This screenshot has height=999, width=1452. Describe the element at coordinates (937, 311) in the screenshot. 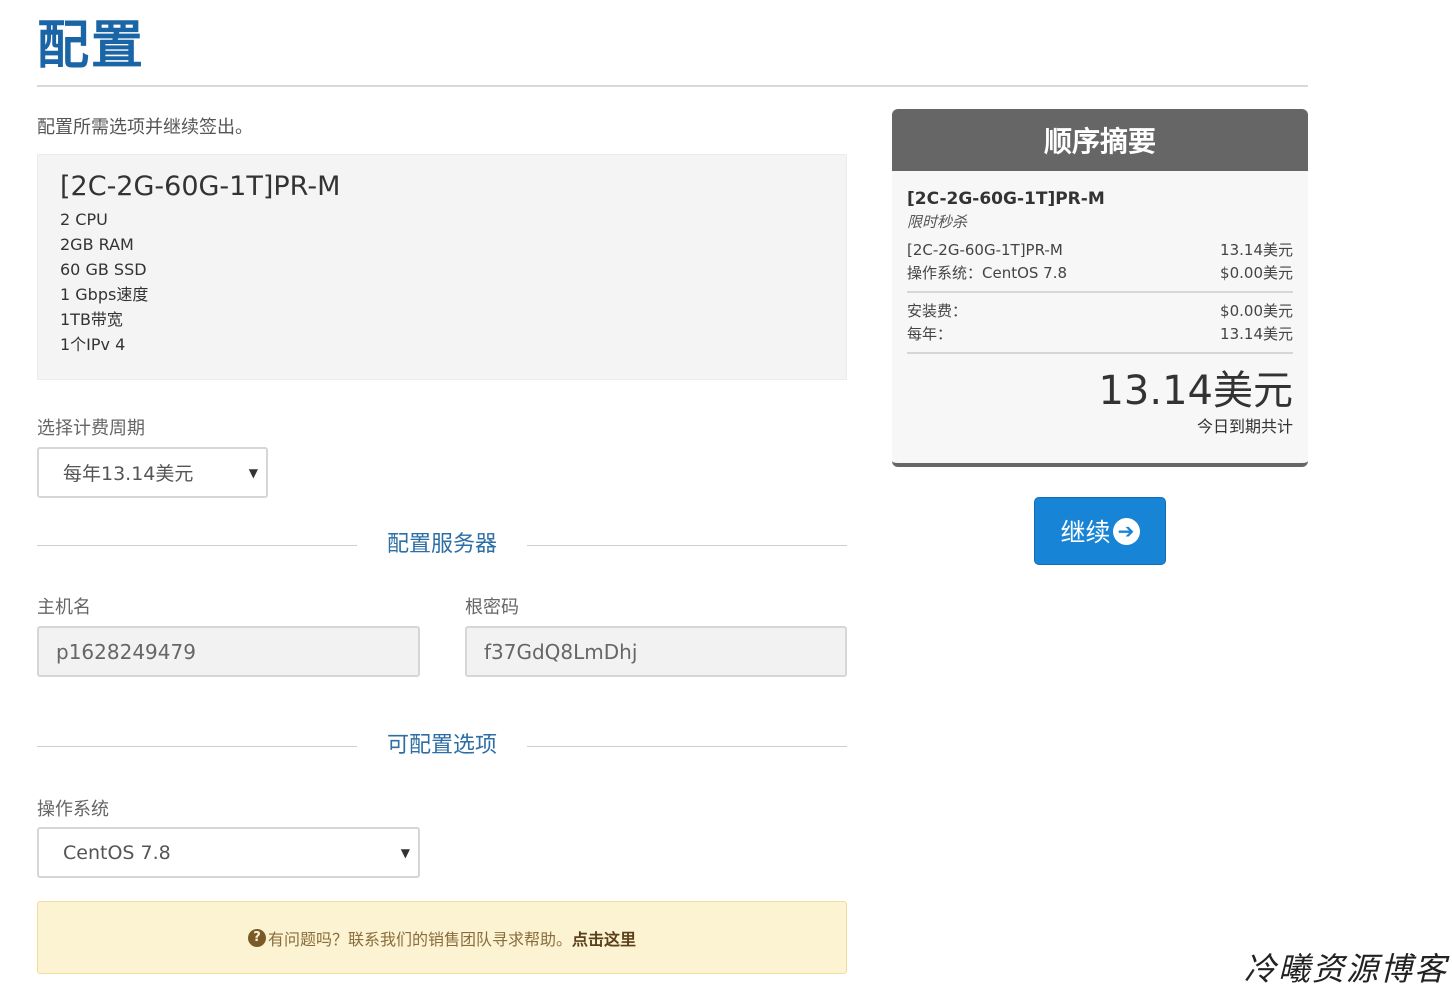

I see `fee-label: 安装费：` at that location.